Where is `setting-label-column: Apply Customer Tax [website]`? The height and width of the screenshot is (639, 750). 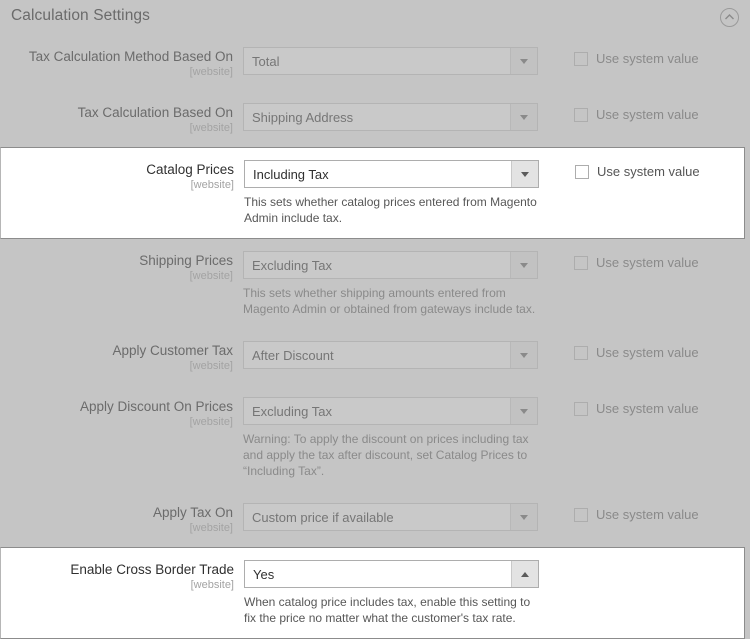 setting-label-column: Apply Customer Tax [website] is located at coordinates (121, 357).